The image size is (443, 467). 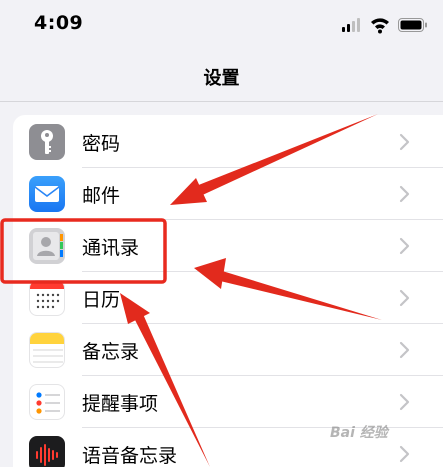 What do you see at coordinates (111, 352) in the screenshot?
I see `settings-item-label: 备忘录` at bounding box center [111, 352].